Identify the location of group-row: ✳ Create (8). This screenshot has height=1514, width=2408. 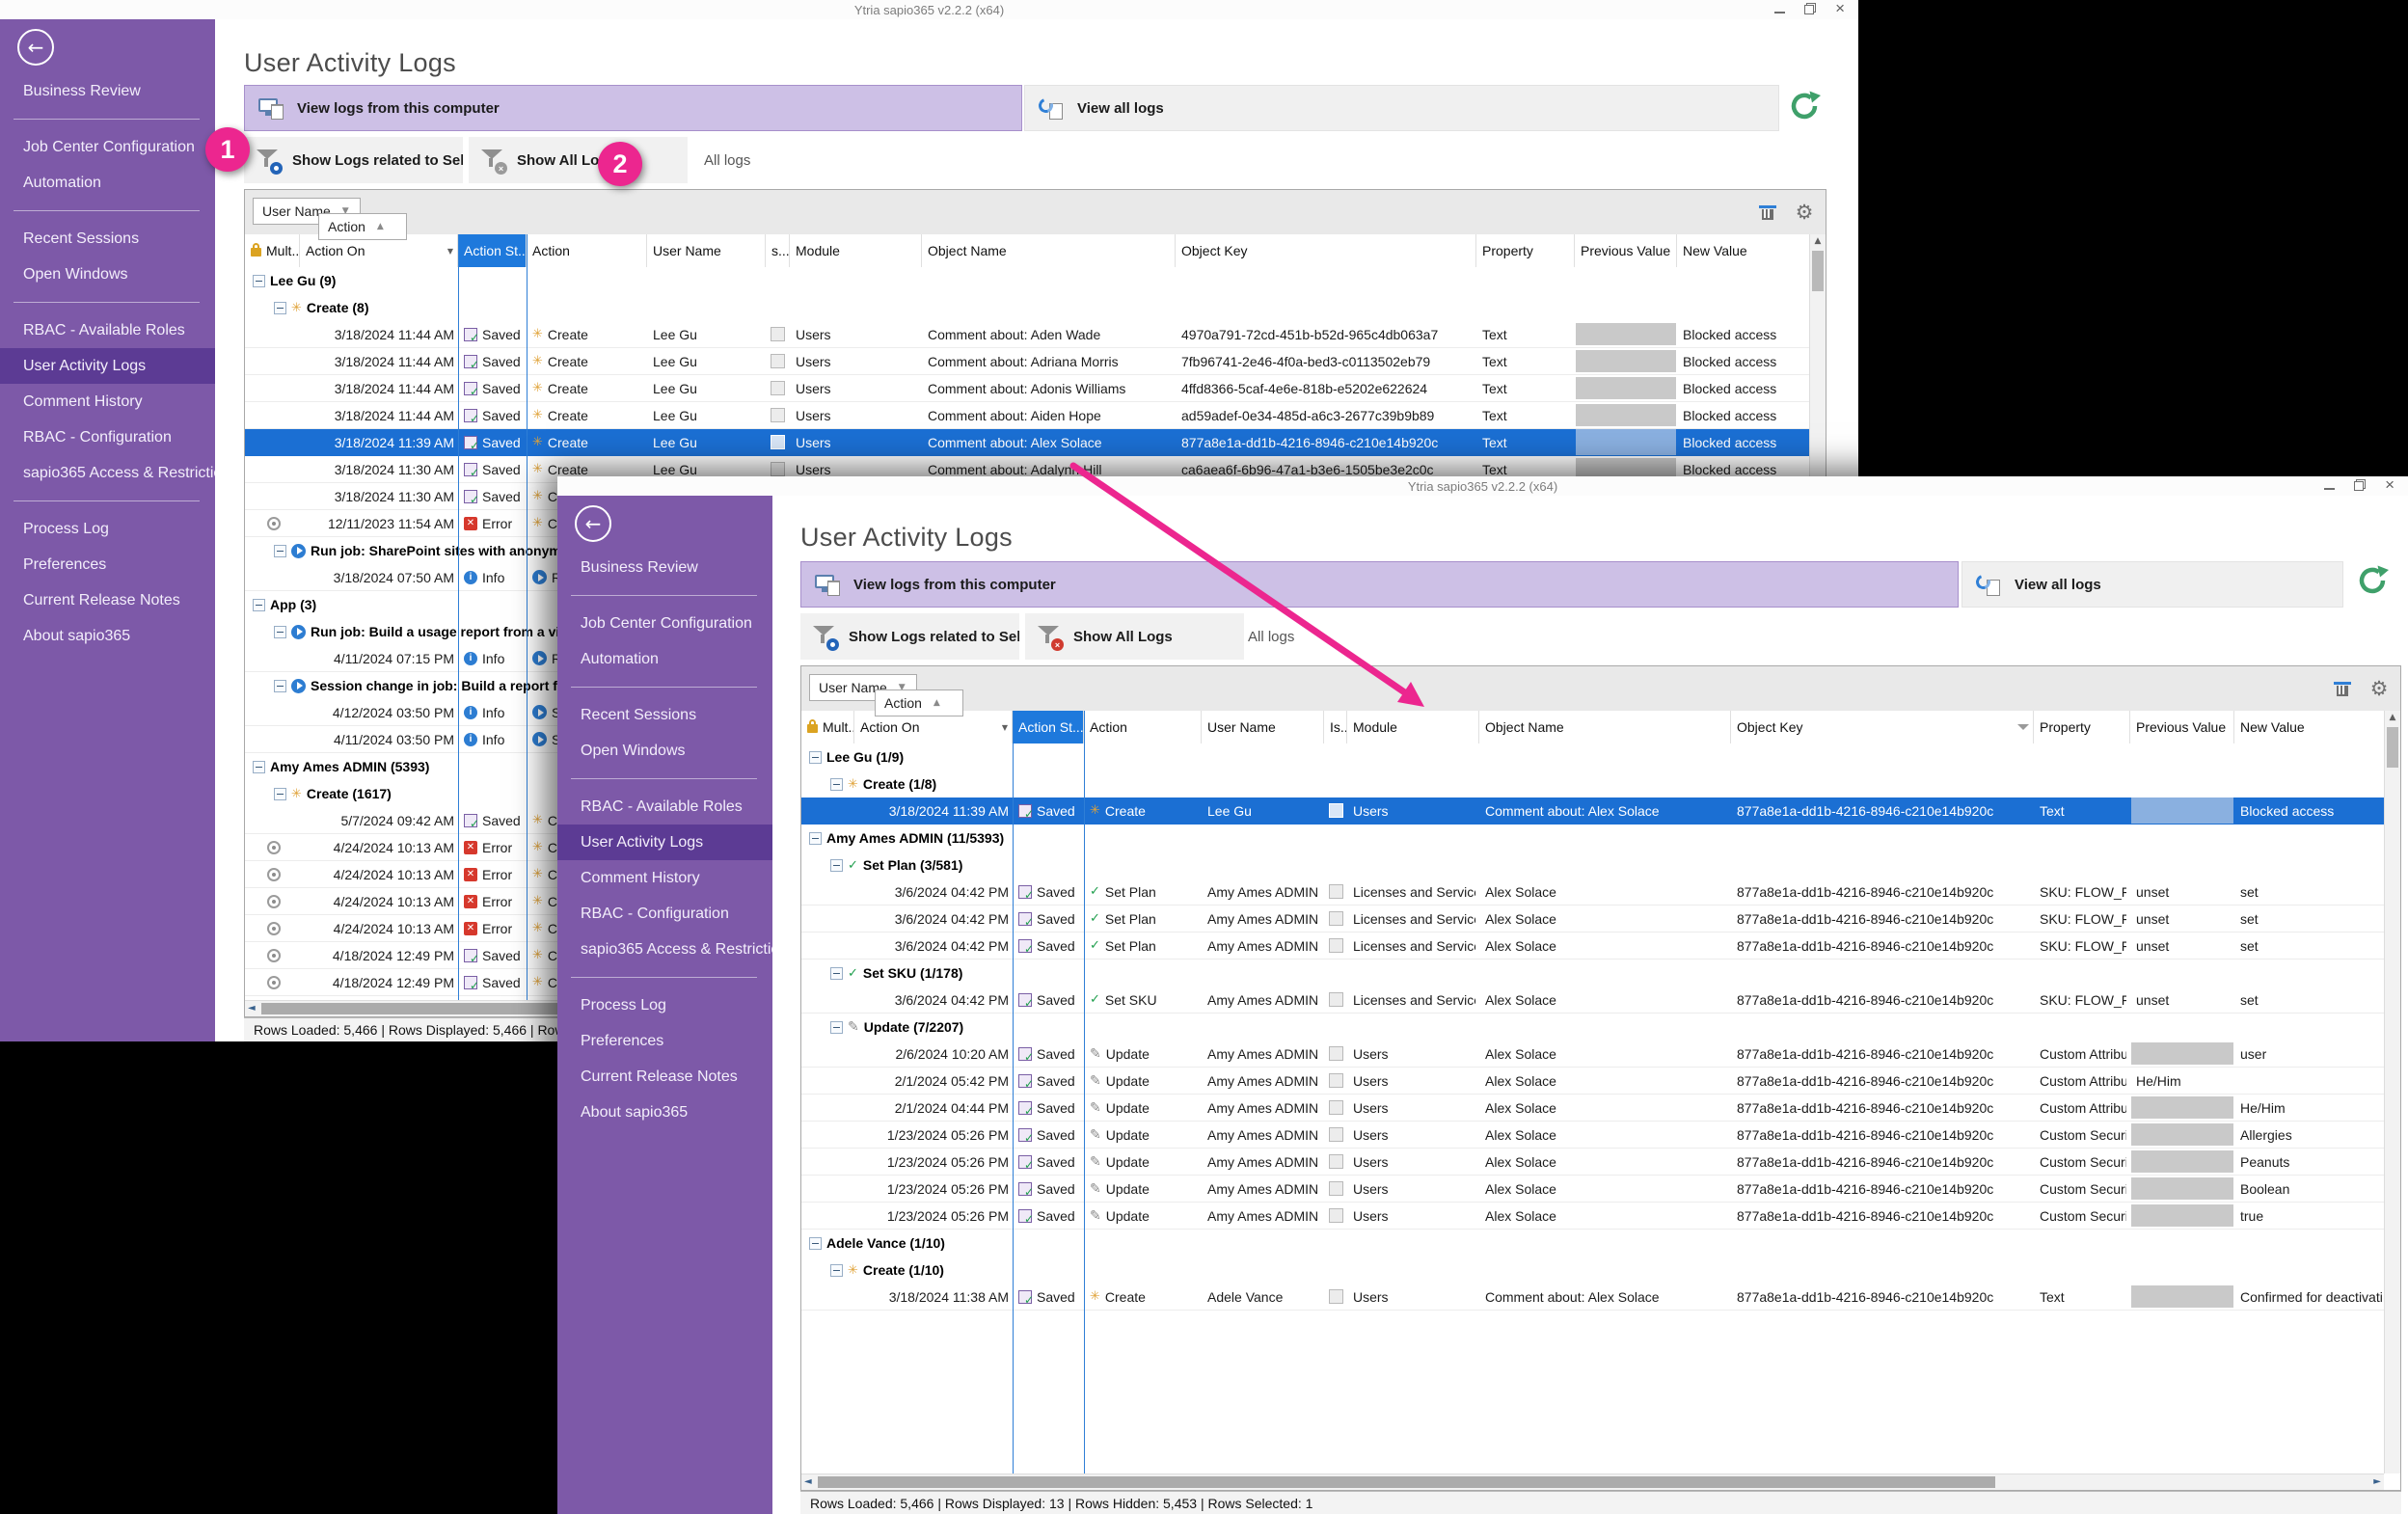
(1027, 307).